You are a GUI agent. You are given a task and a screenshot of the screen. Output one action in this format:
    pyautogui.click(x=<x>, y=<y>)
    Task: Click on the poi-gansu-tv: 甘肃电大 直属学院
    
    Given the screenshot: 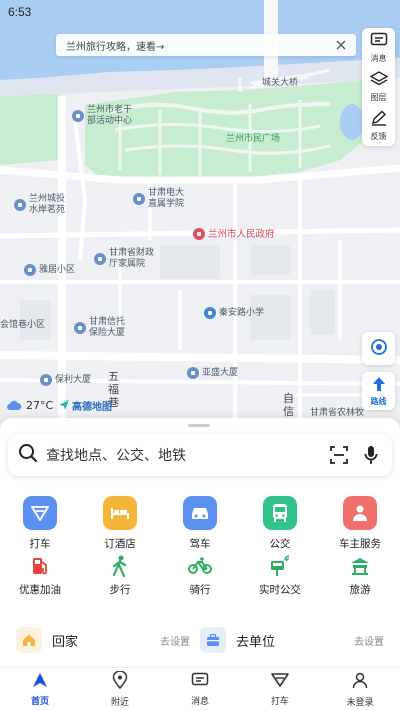 What is the action you would take?
    pyautogui.click(x=158, y=199)
    